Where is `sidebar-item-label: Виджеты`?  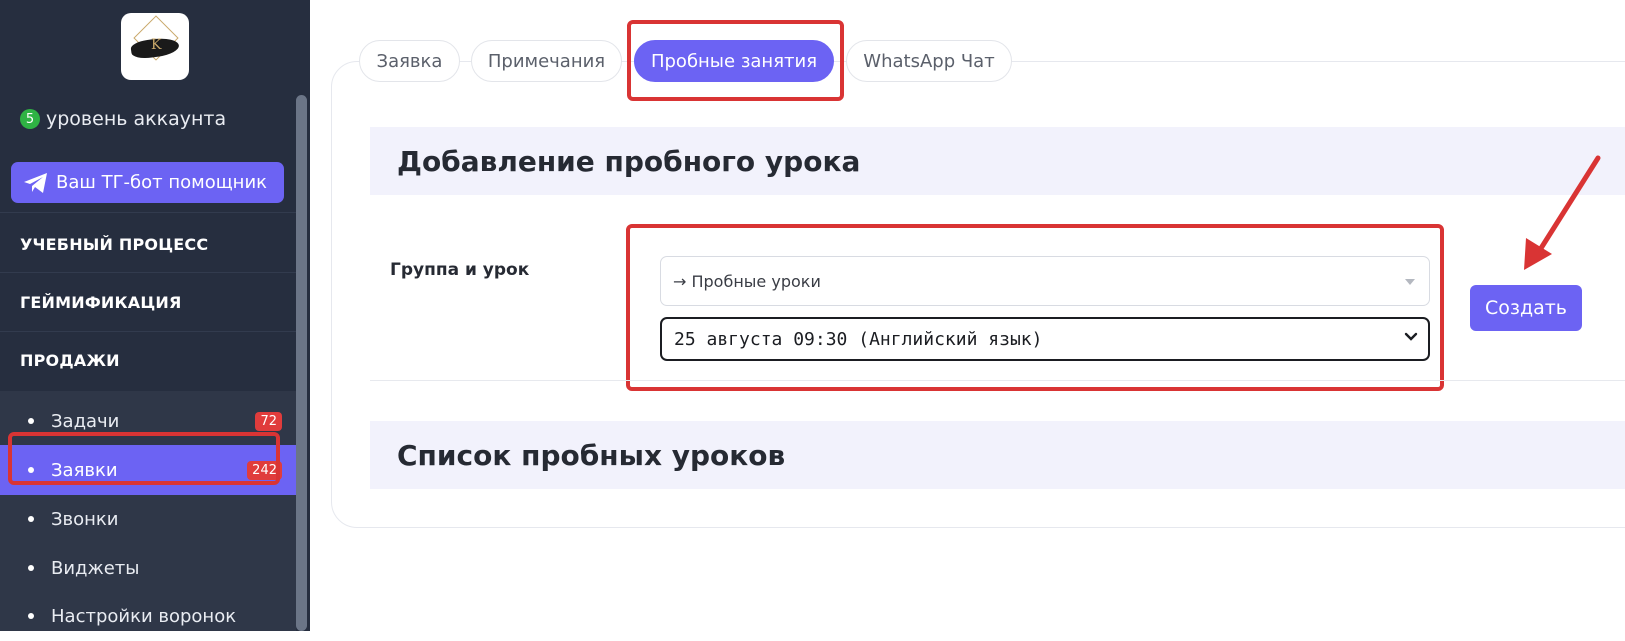
sidebar-item-label: Виджеты is located at coordinates (95, 568).